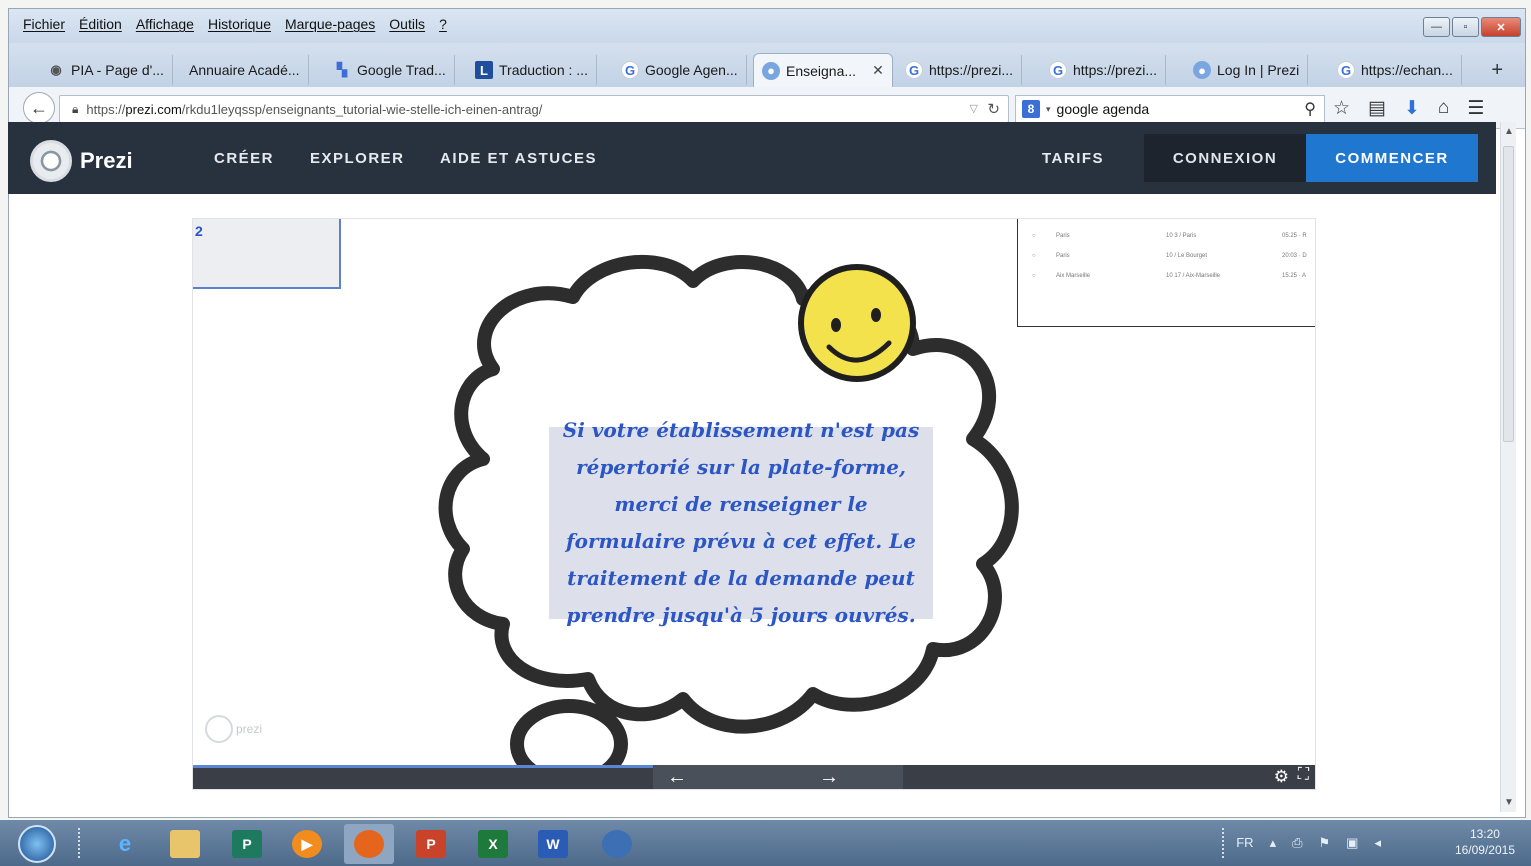 Image resolution: width=1531 pixels, height=866 pixels. What do you see at coordinates (1377, 843) in the screenshot?
I see `volume-icon: ◂` at bounding box center [1377, 843].